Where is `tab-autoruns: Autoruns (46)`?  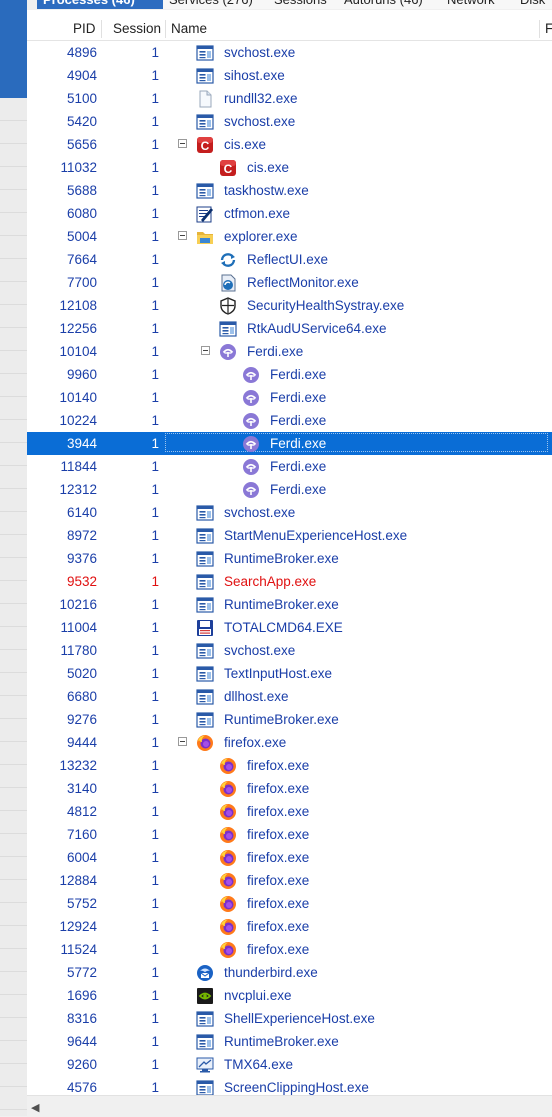
tab-autoruns: Autoruns (46) is located at coordinates (392, 4).